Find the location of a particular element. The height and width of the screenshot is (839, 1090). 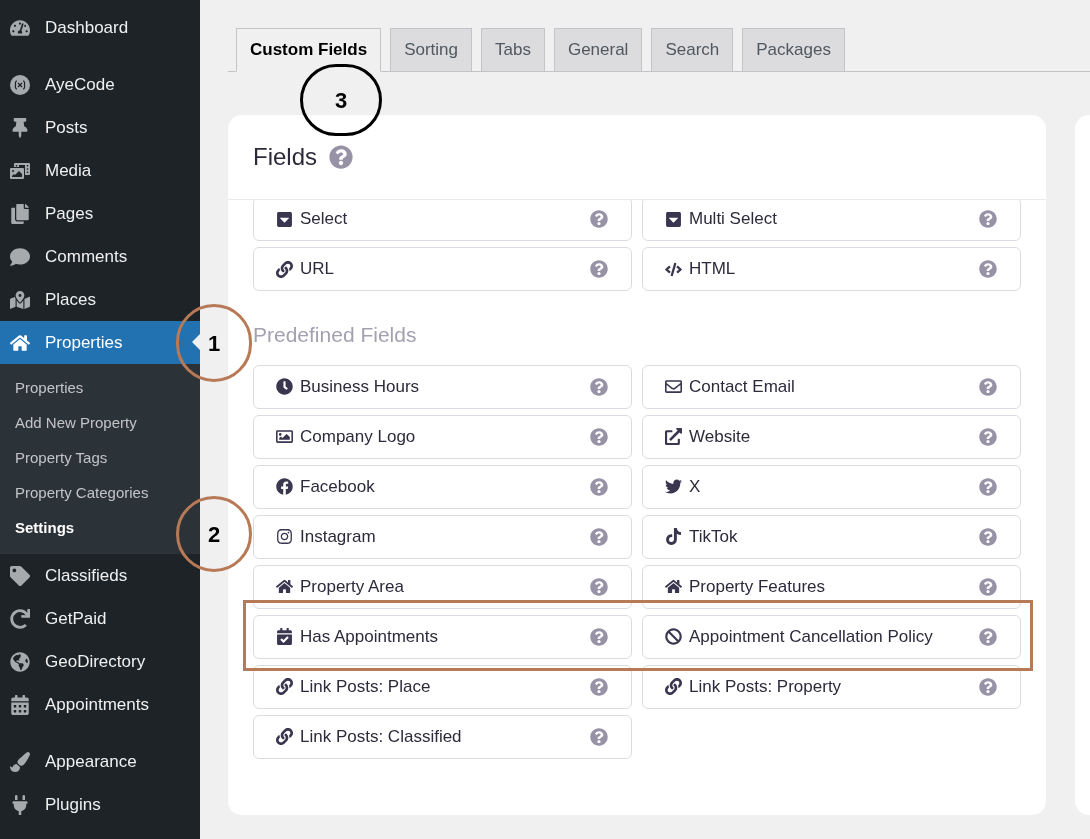

field-item: Facebook is located at coordinates (442, 486).